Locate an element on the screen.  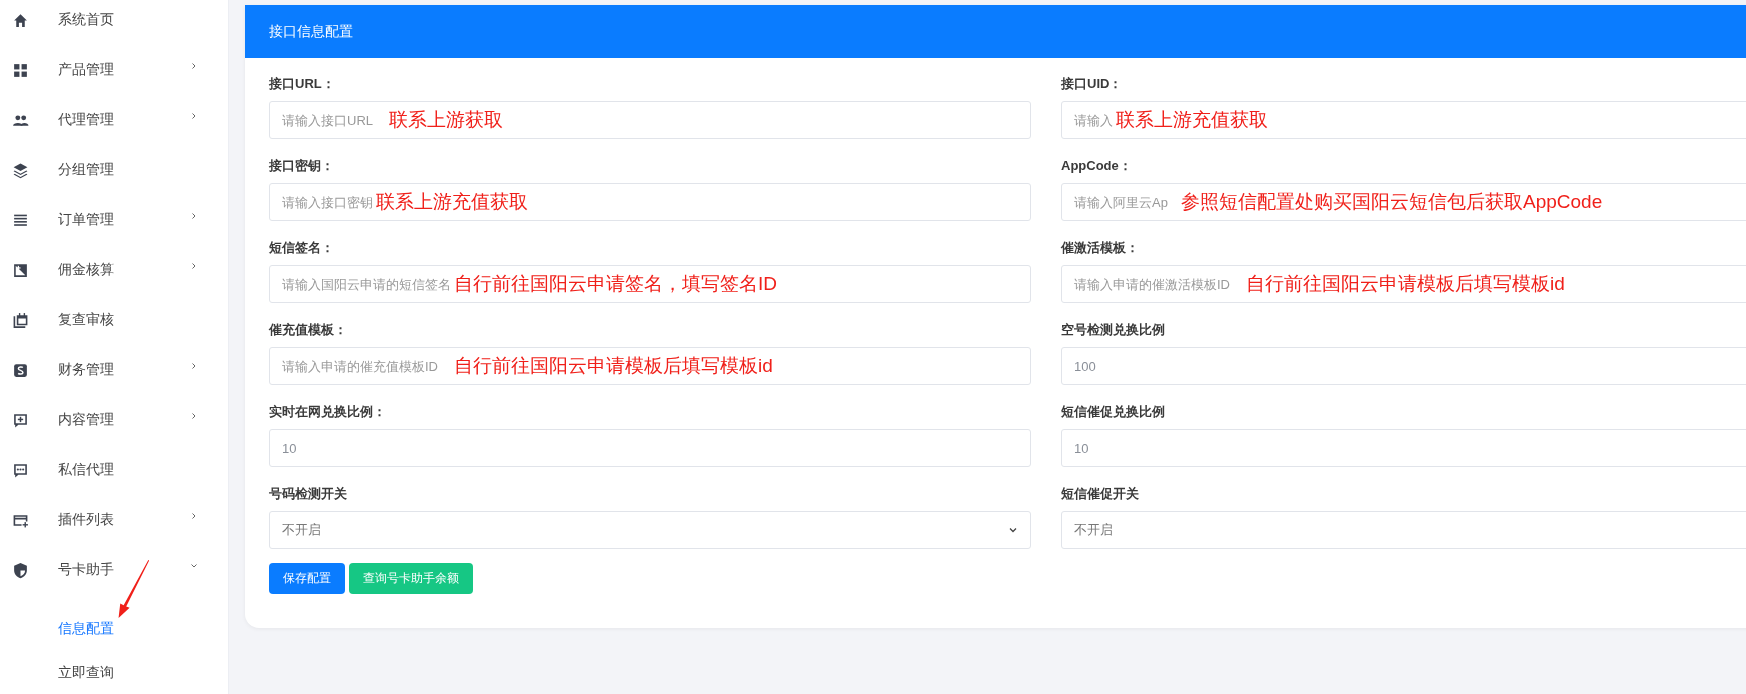
field-label: 接口URL： is located at coordinates (302, 84).